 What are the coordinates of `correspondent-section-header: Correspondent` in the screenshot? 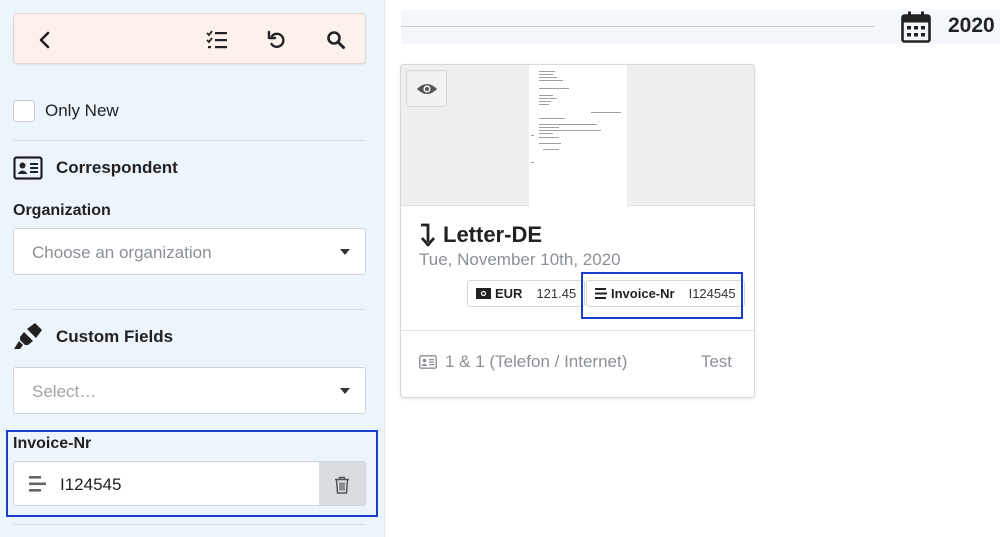 It's located at (95, 168).